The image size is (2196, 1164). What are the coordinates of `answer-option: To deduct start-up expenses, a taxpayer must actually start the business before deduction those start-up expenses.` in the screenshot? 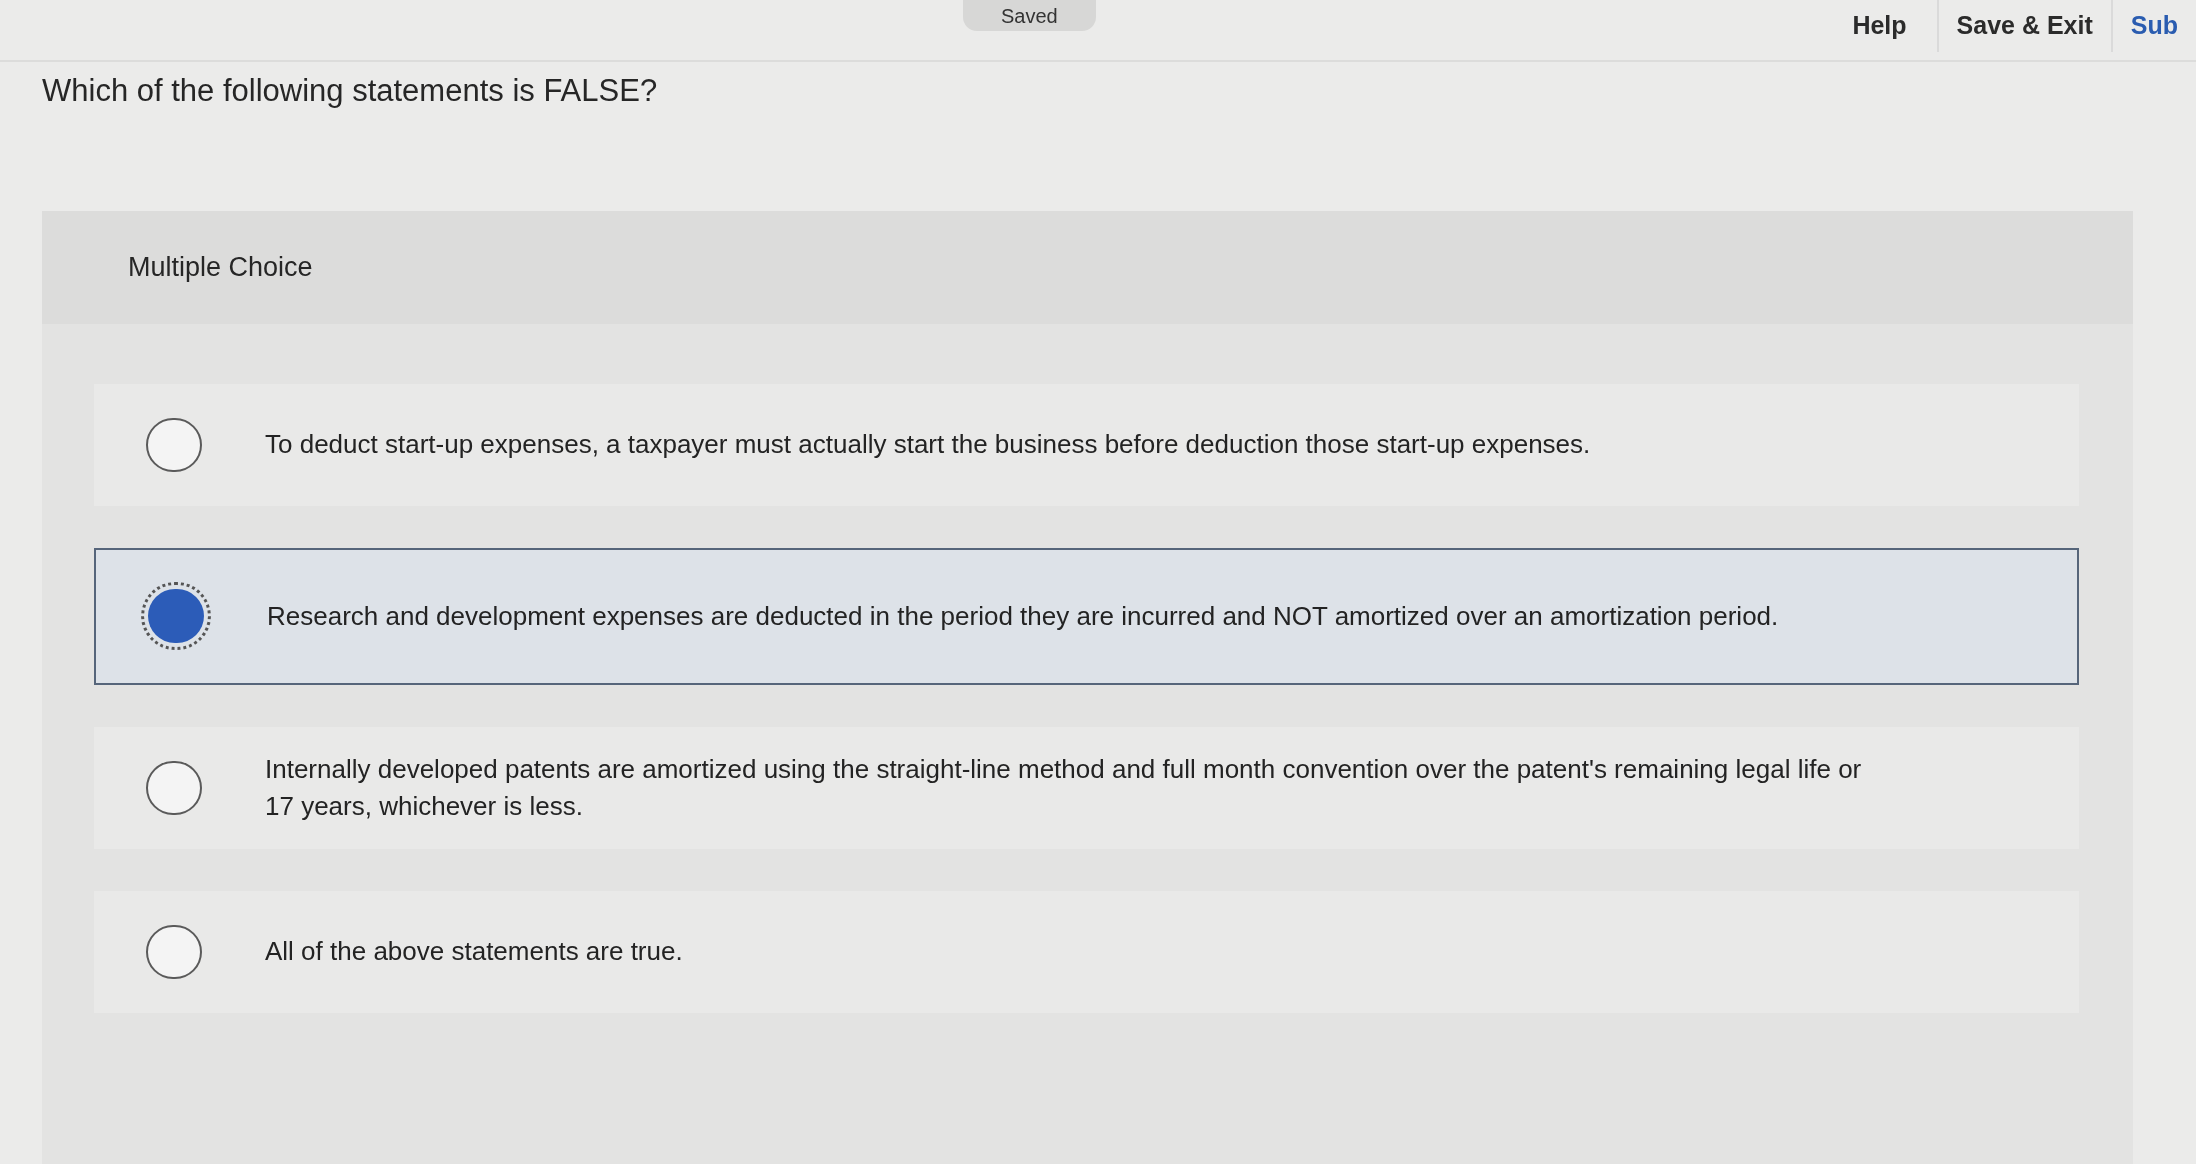 It's located at (1086, 444).